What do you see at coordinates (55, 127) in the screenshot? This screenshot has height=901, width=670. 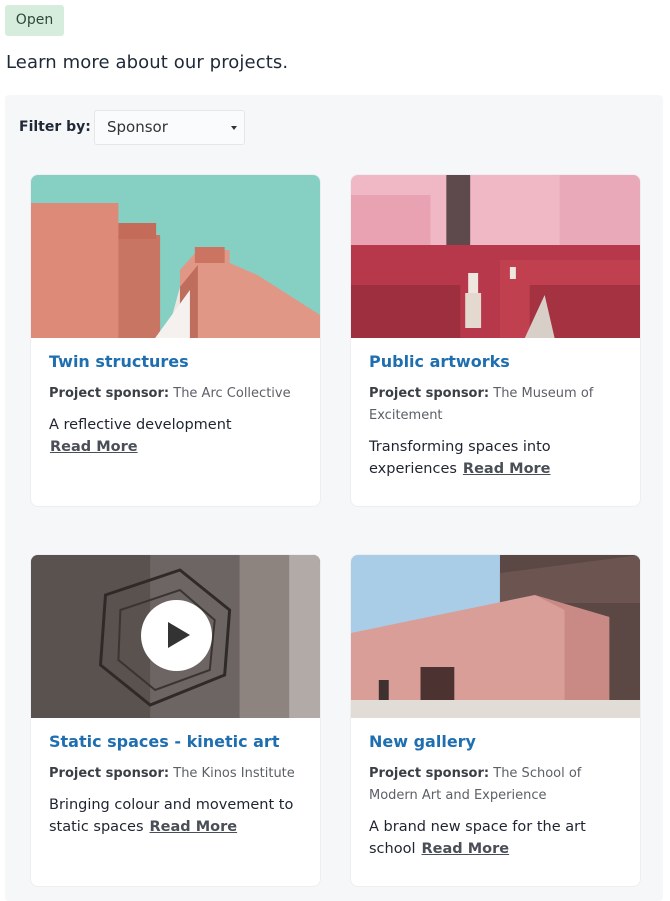 I see `filter-label: Filter by:` at bounding box center [55, 127].